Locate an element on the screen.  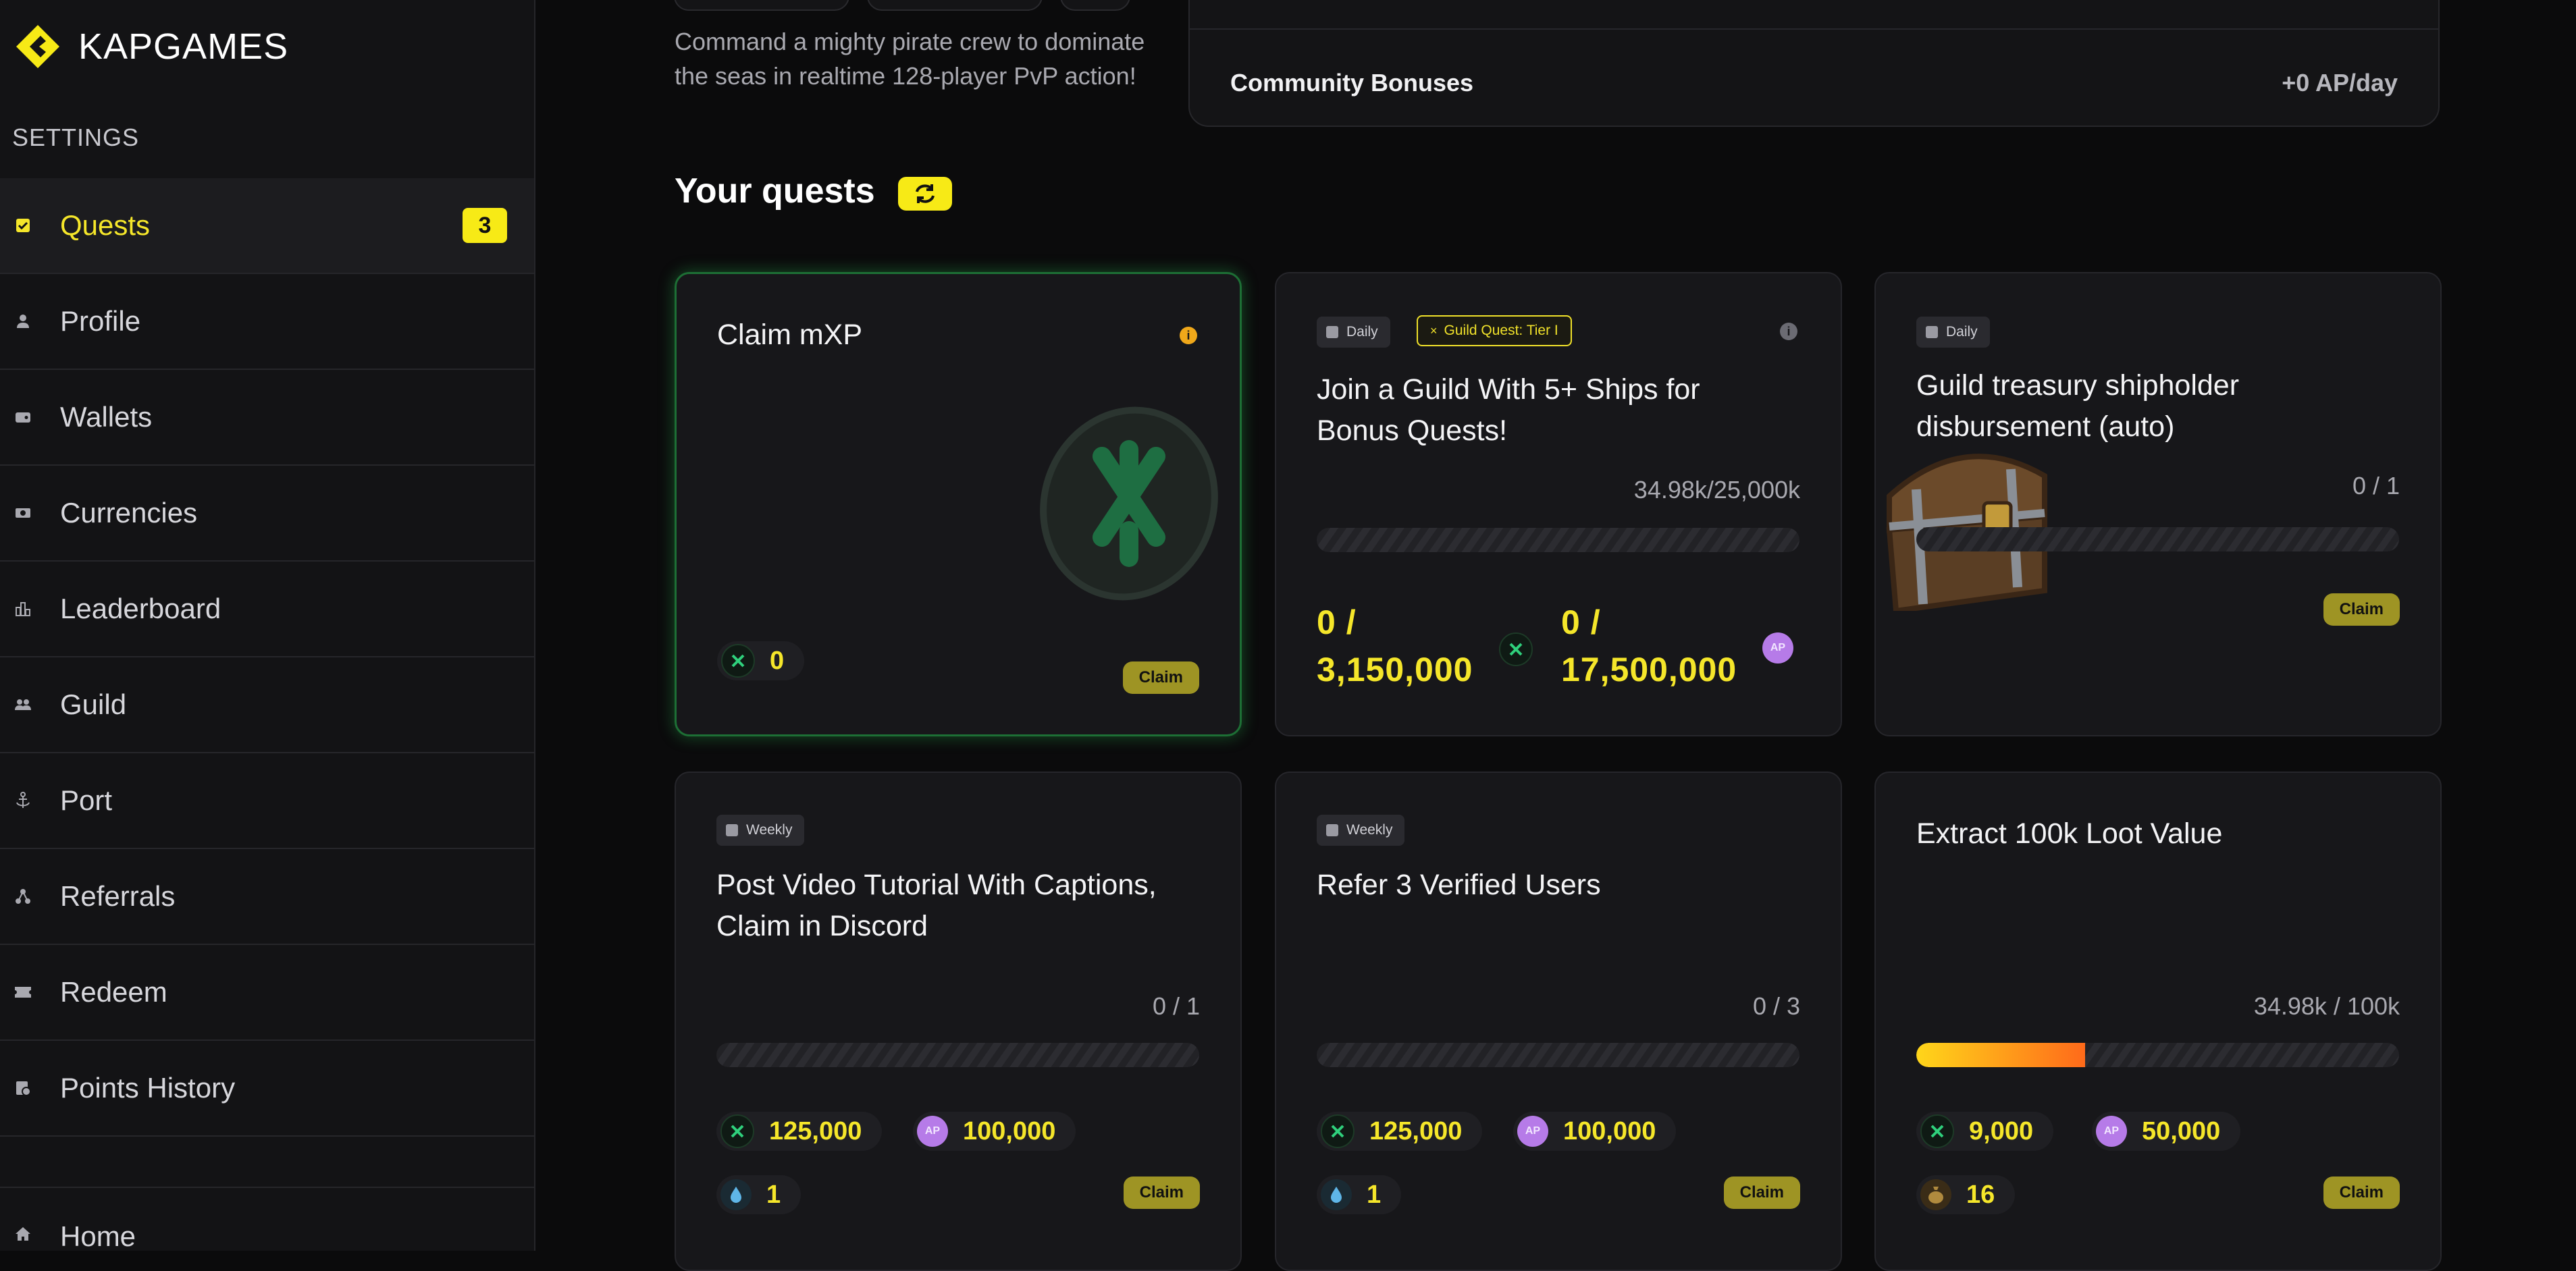
quest-title: Extract 100k Loot Value is located at coordinates (2069, 833).